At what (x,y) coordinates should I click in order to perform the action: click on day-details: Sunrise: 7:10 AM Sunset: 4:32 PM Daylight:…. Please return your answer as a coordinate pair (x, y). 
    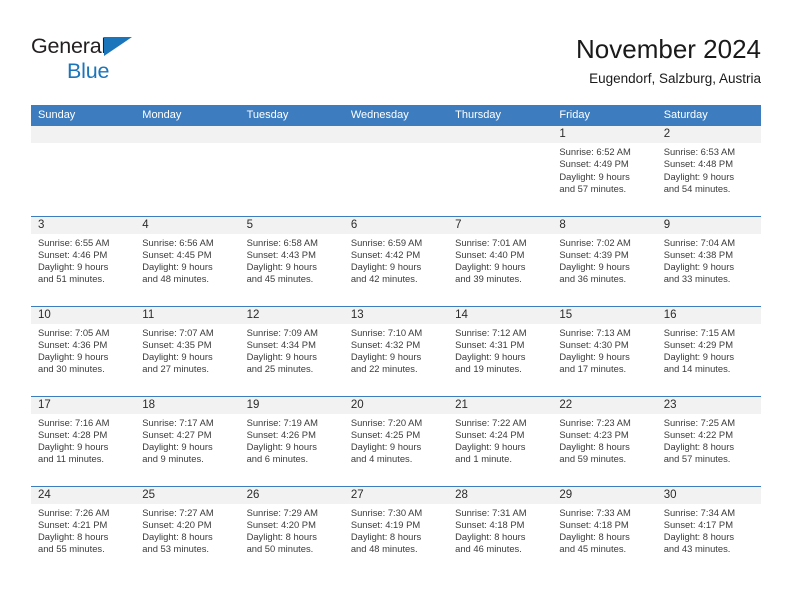
    Looking at the image, I should click on (396, 350).